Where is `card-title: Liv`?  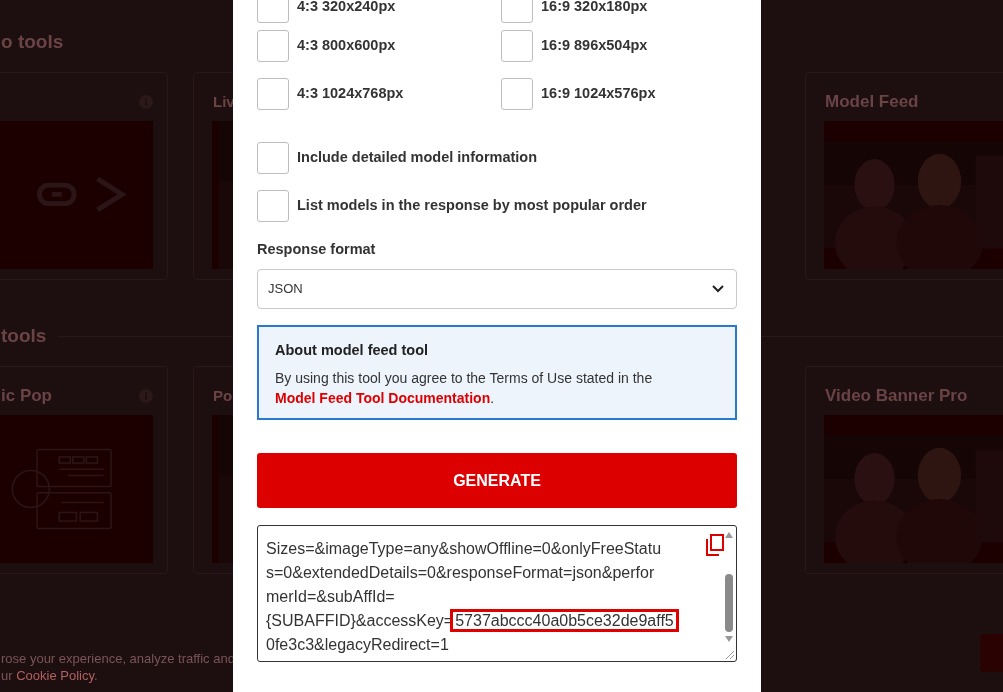
card-title: Liv is located at coordinates (223, 101).